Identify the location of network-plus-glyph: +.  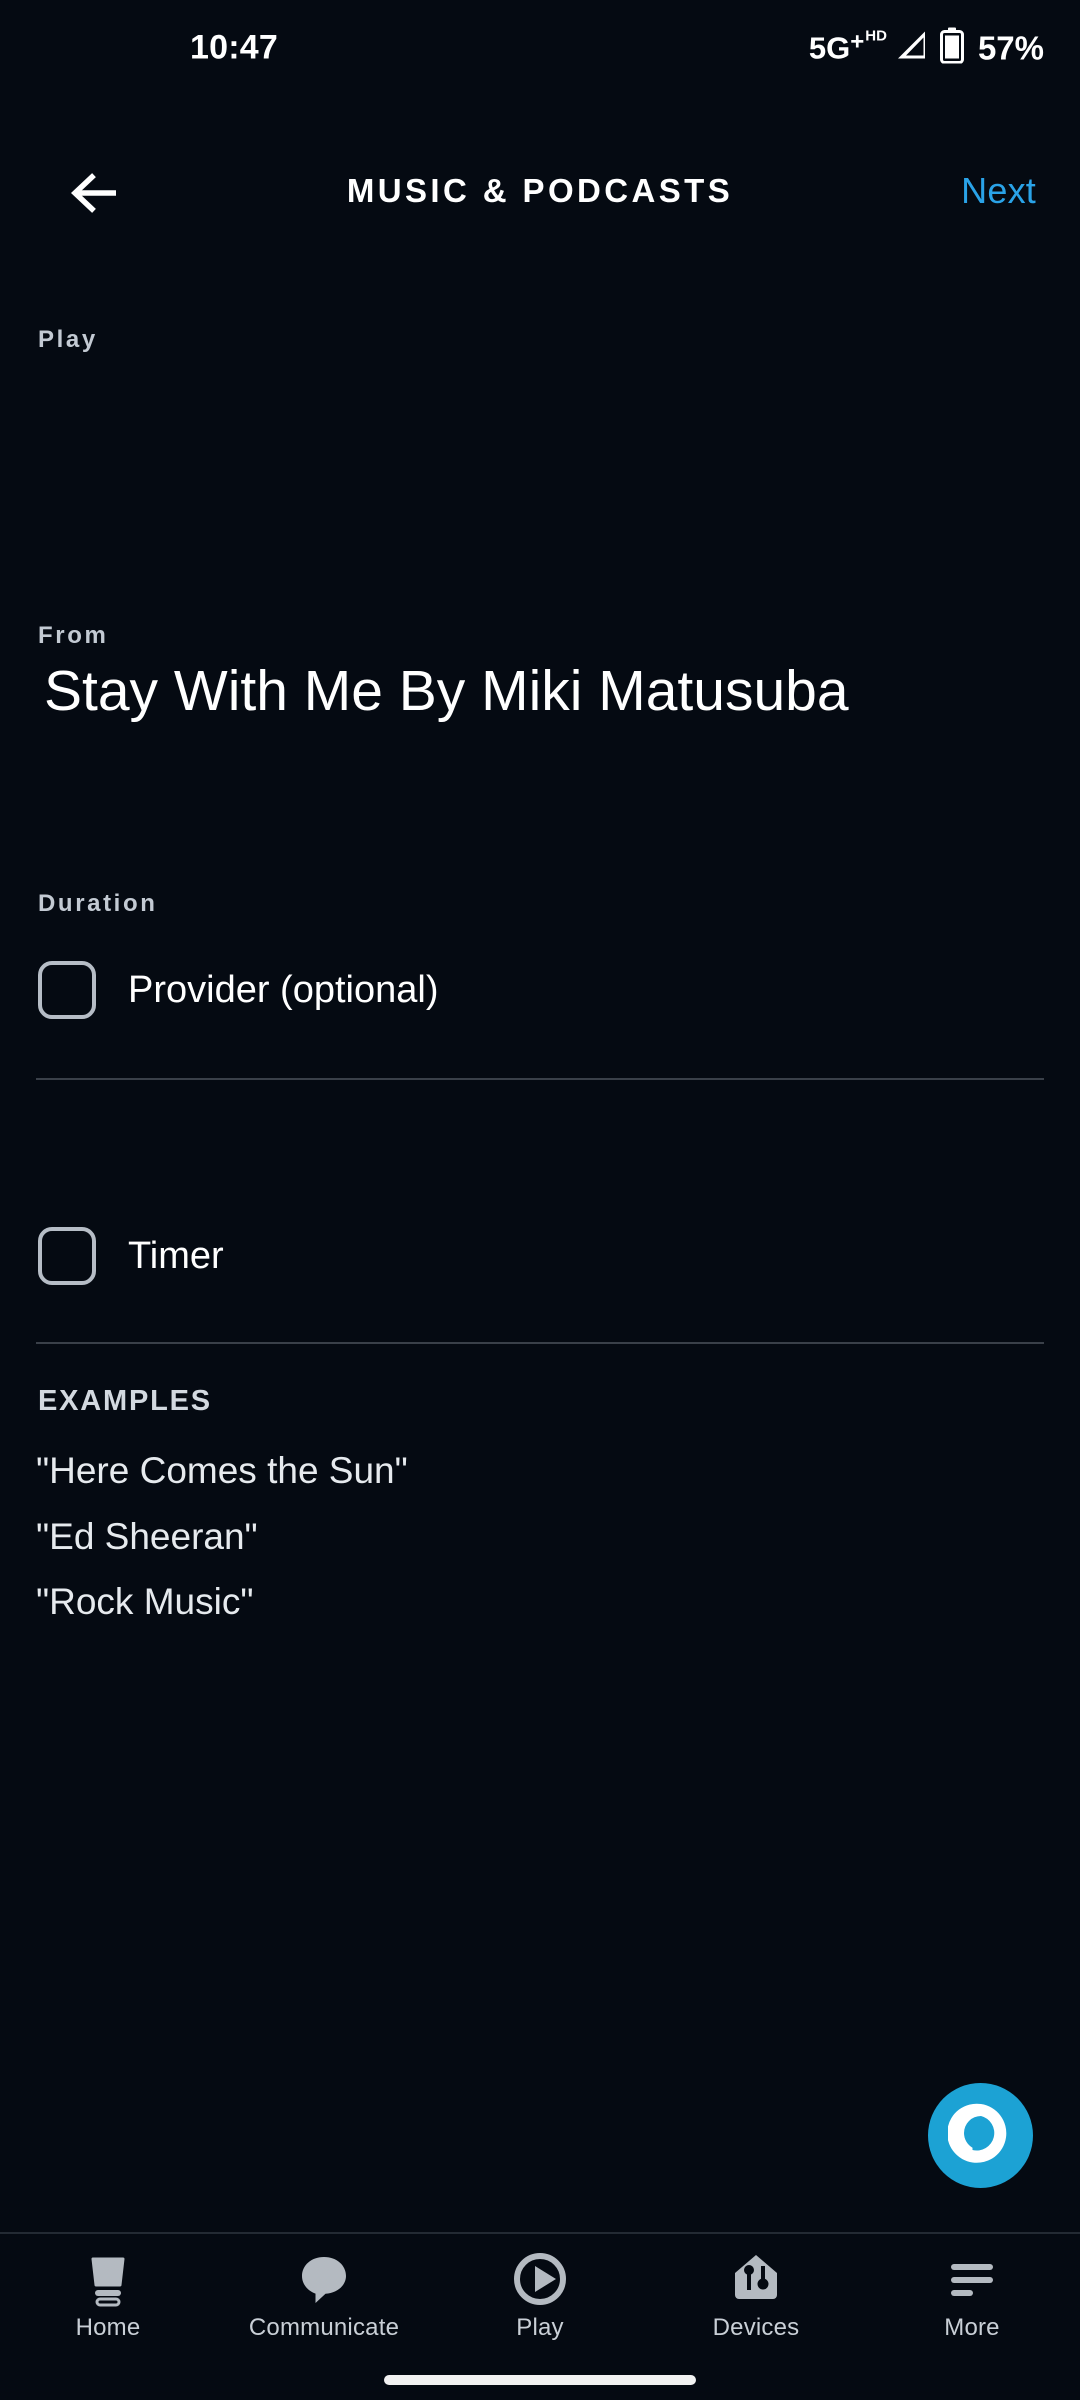
(857, 42).